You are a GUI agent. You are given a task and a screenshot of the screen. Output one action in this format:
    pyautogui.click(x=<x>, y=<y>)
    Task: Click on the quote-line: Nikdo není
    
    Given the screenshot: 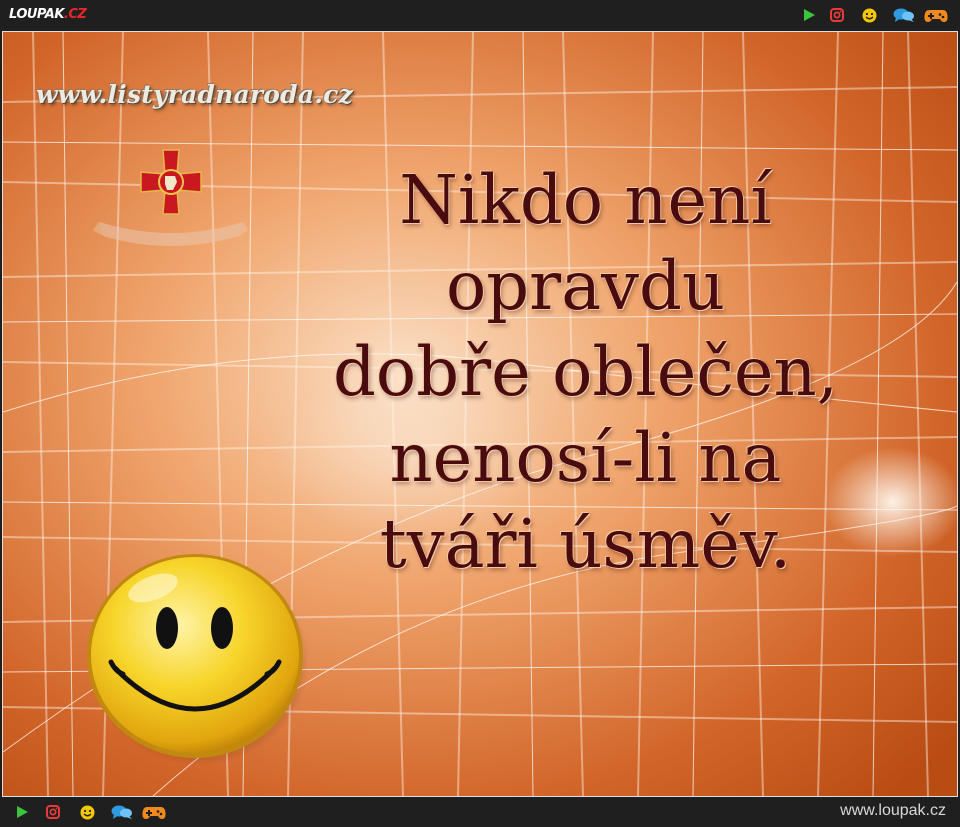 What is the action you would take?
    pyautogui.click(x=585, y=200)
    